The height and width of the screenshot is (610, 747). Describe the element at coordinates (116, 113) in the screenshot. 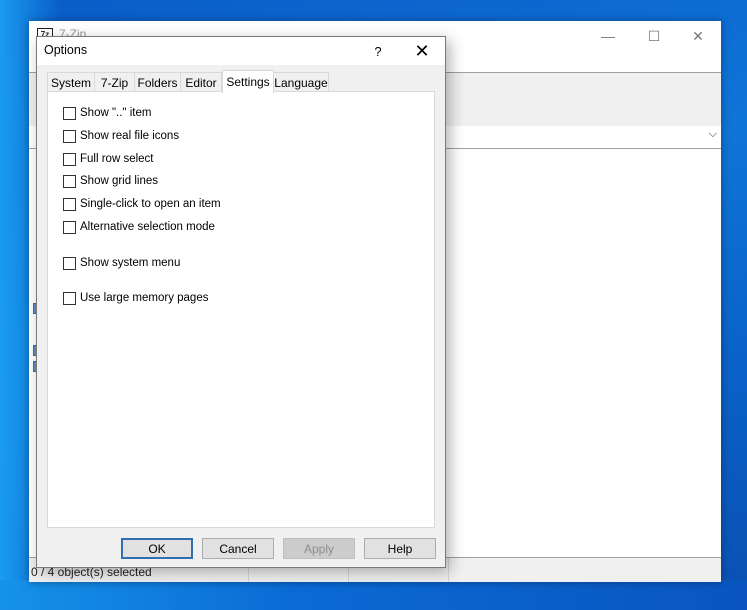

I see `checkbox-label: Show ".." item` at that location.